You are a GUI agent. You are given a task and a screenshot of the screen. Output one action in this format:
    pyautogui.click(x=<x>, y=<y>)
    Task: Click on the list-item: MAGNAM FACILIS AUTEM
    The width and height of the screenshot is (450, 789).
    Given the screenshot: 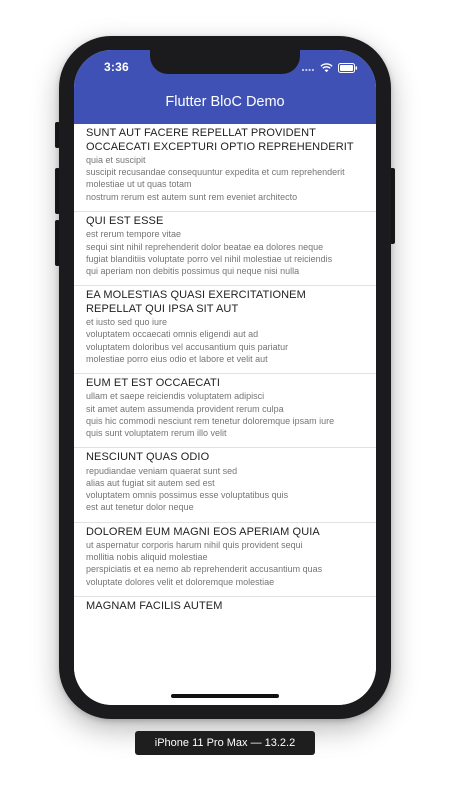 What is the action you would take?
    pyautogui.click(x=225, y=609)
    